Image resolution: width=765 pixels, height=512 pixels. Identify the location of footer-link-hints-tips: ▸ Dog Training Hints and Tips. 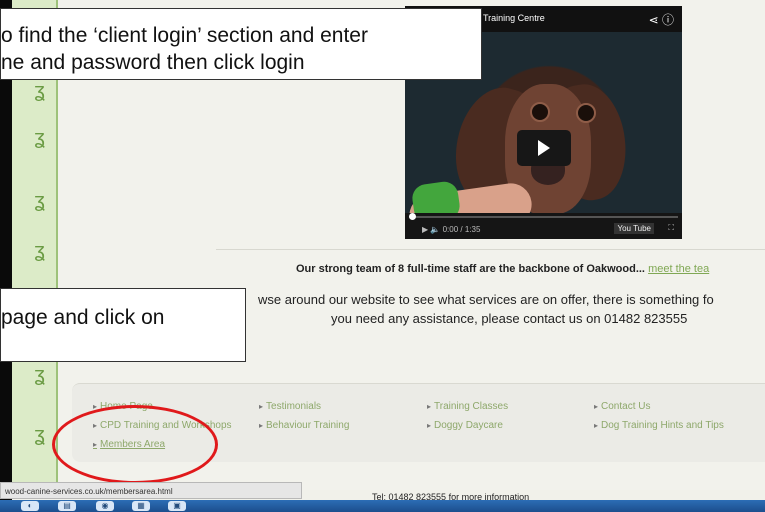
(659, 425).